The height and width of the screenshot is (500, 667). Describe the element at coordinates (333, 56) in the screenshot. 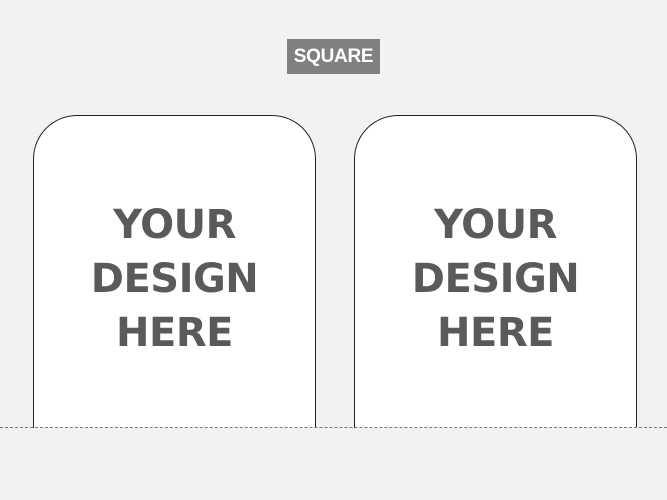

I see `shape-label-badge: SQUARE` at that location.